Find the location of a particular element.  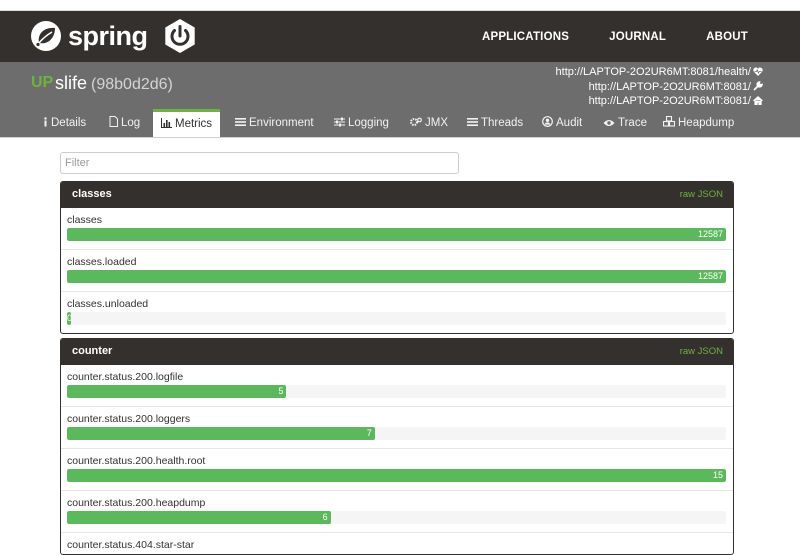

metric-name: classes.loaded is located at coordinates (102, 262).